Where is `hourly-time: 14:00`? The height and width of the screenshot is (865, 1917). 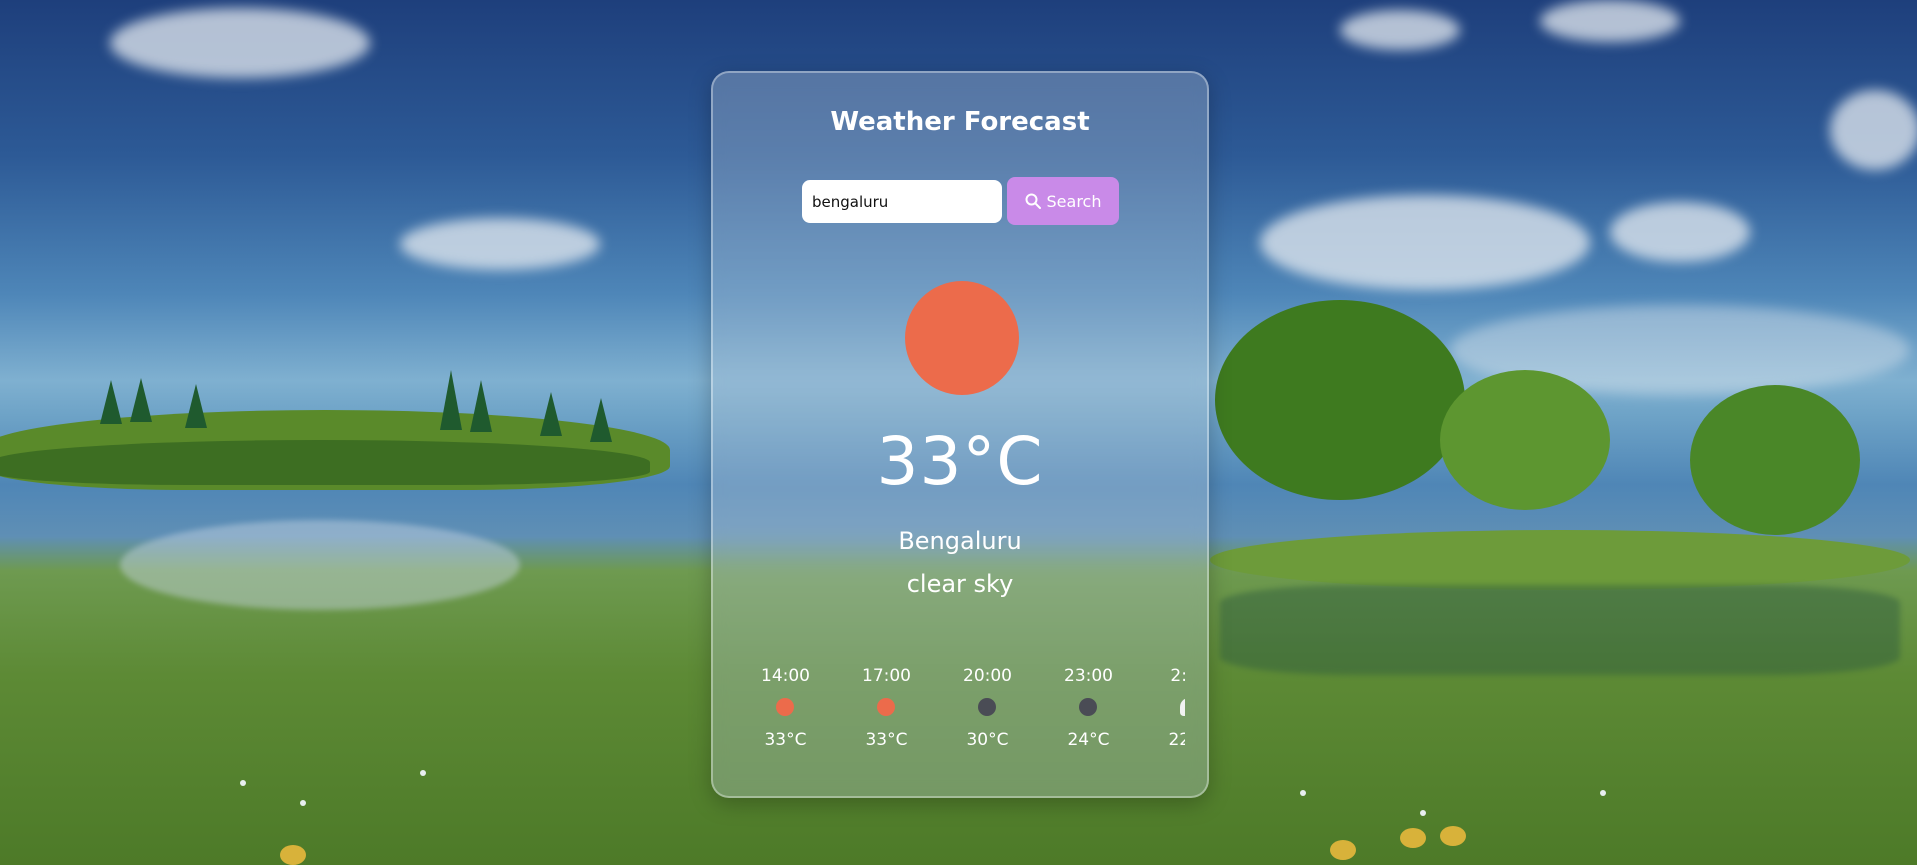 hourly-time: 14:00 is located at coordinates (785, 676).